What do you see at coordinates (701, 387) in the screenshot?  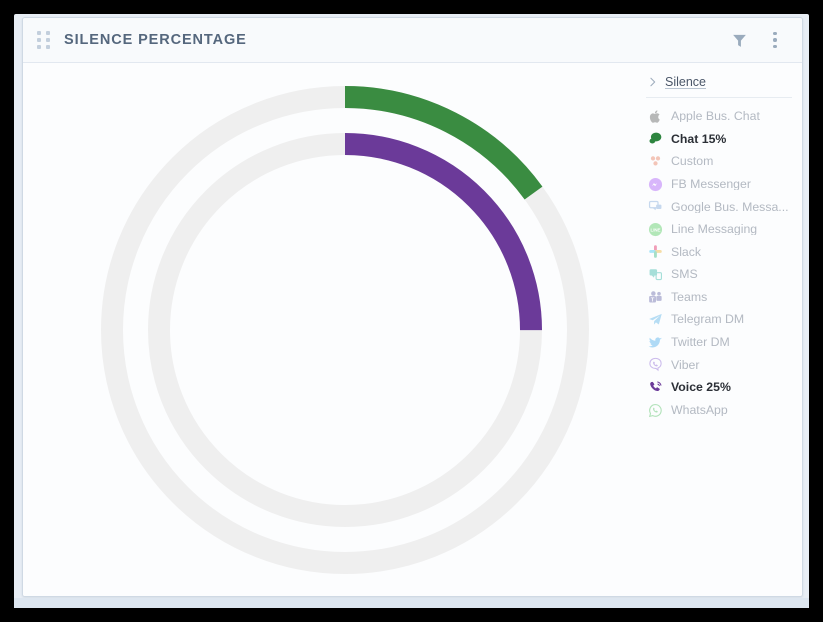 I see `legend-item-label: Voice 25%` at bounding box center [701, 387].